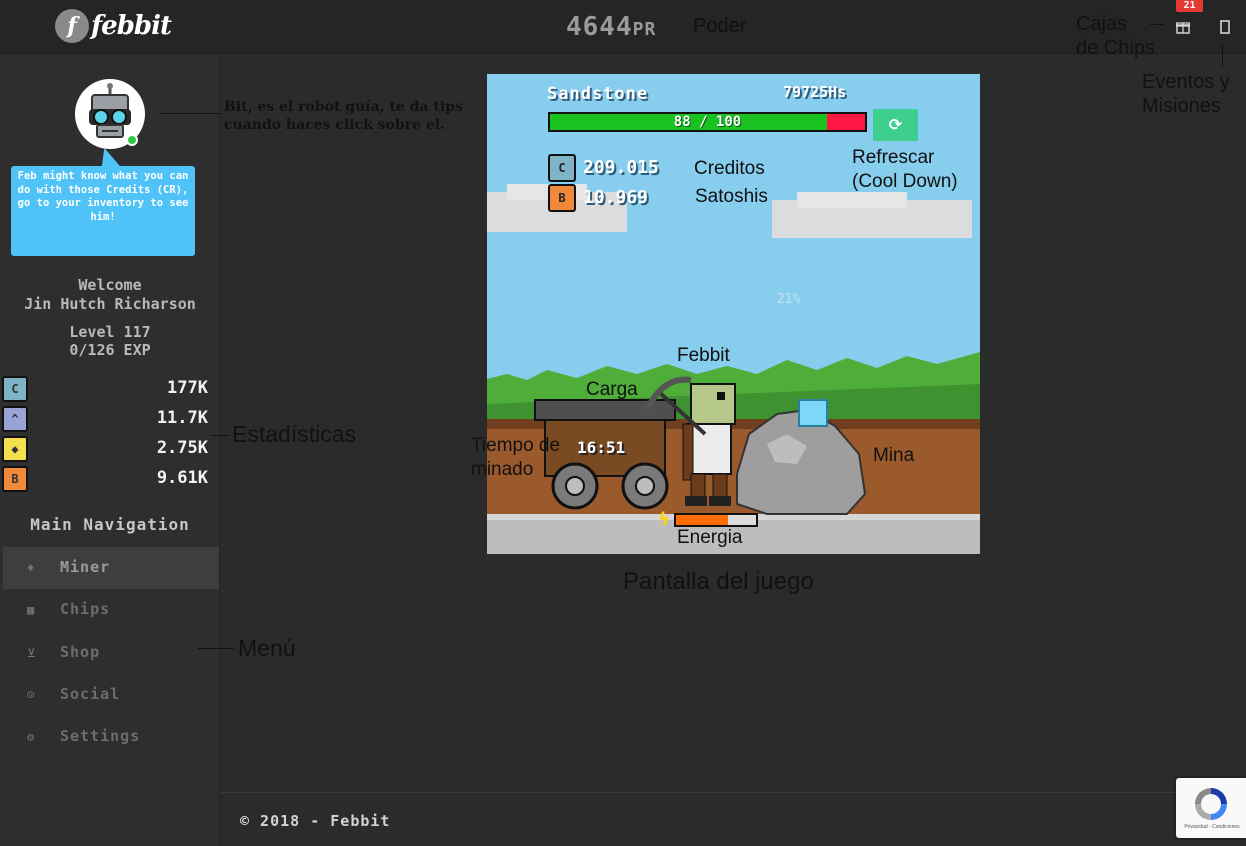 The width and height of the screenshot is (1246, 846). I want to click on logo-mark: f, so click(72, 26).